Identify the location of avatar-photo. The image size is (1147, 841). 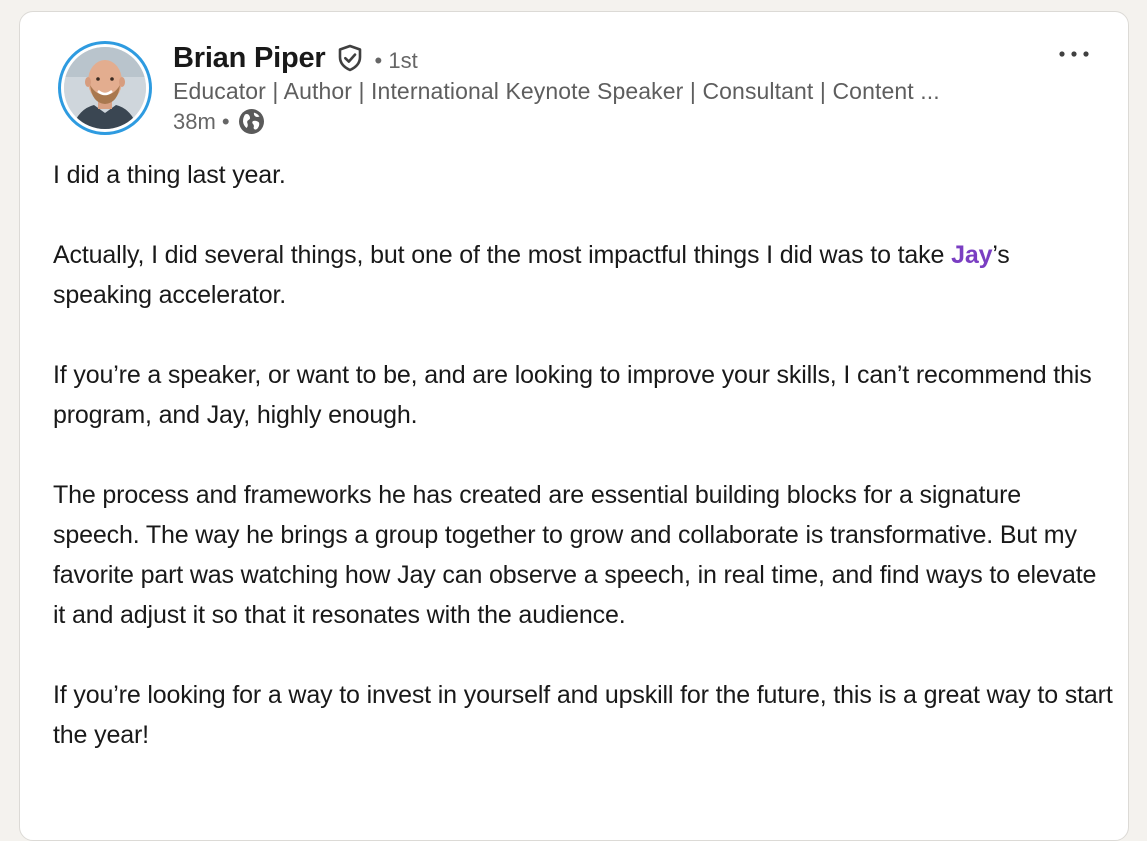
(105, 88).